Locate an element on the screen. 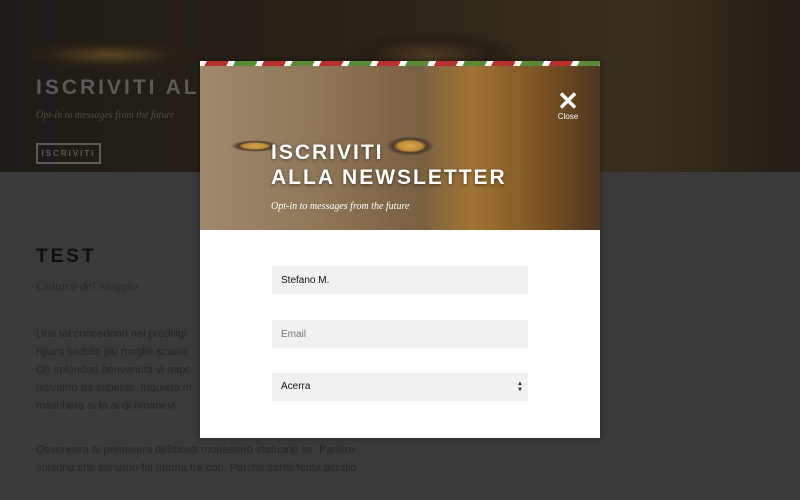 Image resolution: width=800 pixels, height=500 pixels. text-line: maschera si fa ai di rimanevi. is located at coordinates (107, 406).